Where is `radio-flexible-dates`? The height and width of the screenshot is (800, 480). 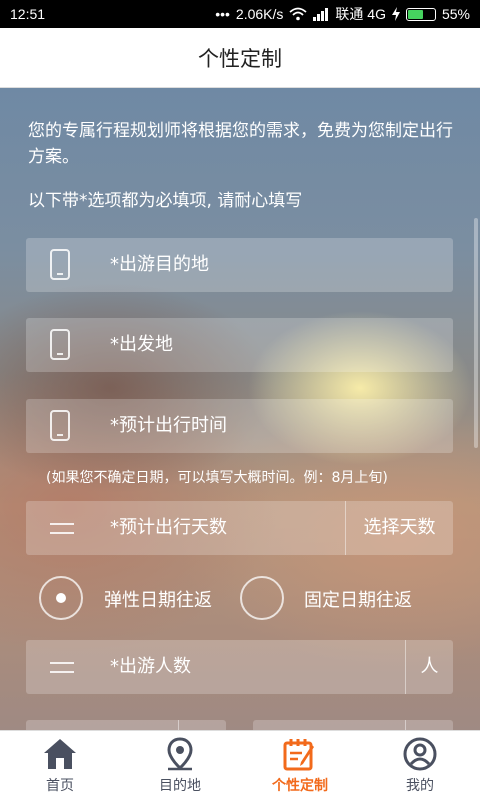 radio-flexible-dates is located at coordinates (61, 598).